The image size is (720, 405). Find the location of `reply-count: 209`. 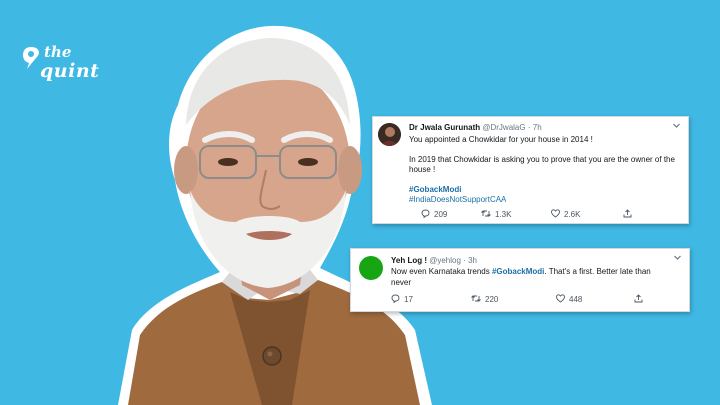

reply-count: 209 is located at coordinates (441, 214).